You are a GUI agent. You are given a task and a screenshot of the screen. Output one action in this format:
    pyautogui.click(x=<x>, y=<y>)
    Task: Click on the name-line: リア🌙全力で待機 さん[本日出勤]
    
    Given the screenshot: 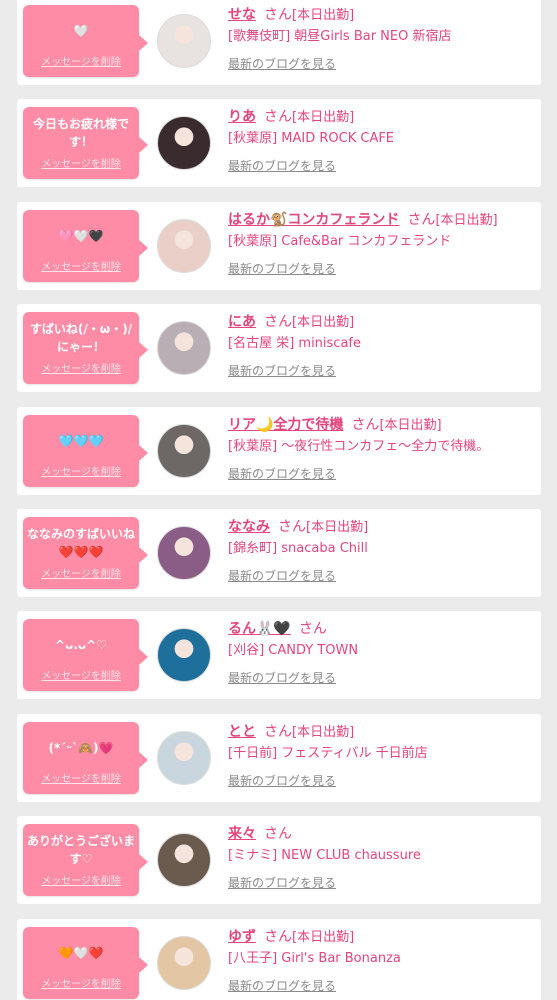 What is the action you would take?
    pyautogui.click(x=335, y=425)
    